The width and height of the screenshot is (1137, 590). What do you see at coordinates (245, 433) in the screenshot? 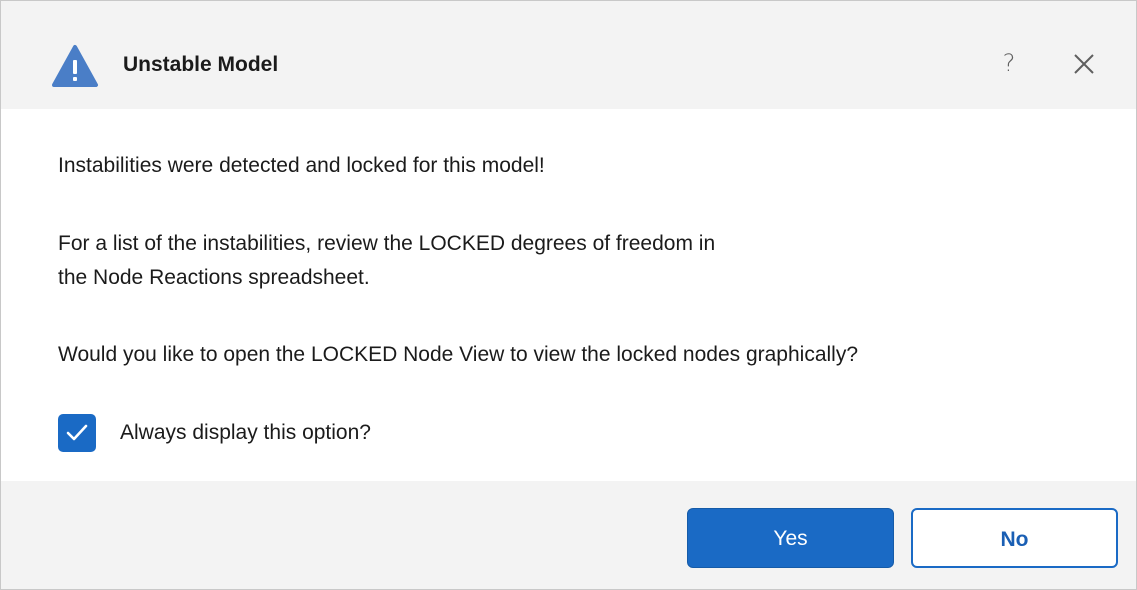
I see `always-display-label: Always display this option?` at bounding box center [245, 433].